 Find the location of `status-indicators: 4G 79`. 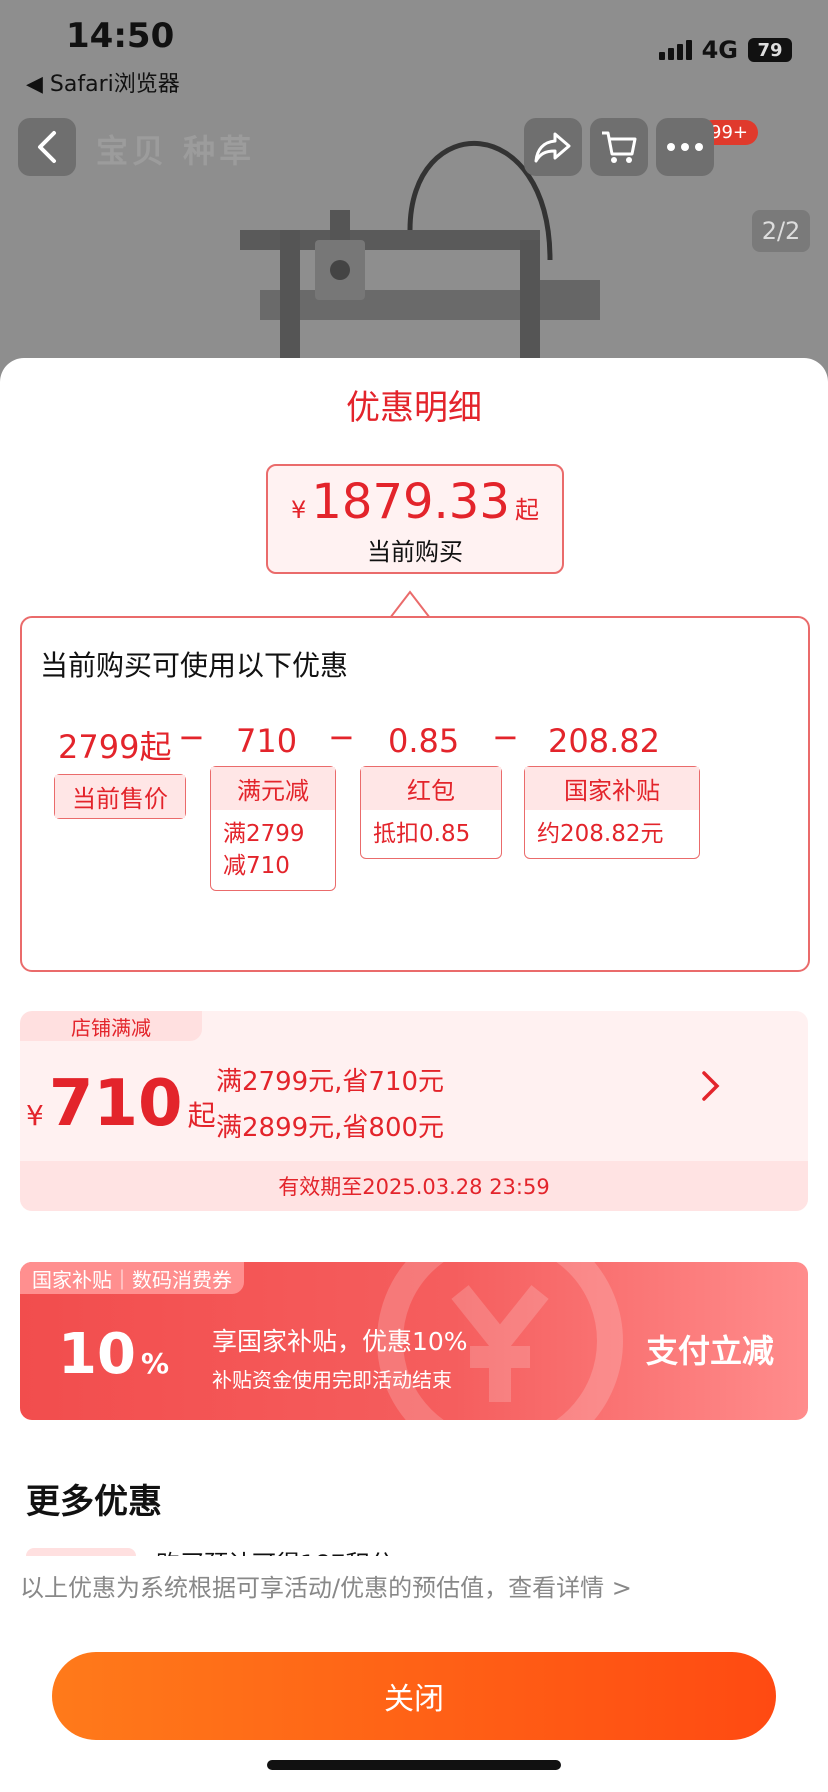

status-indicators: 4G 79 is located at coordinates (725, 50).